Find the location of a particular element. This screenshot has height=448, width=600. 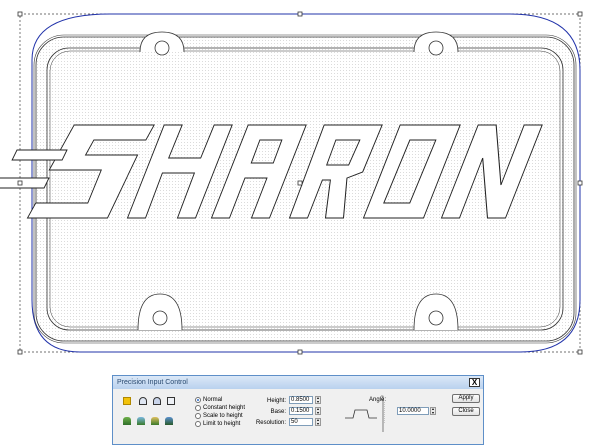

resolution-spinner is located at coordinates (318, 422).